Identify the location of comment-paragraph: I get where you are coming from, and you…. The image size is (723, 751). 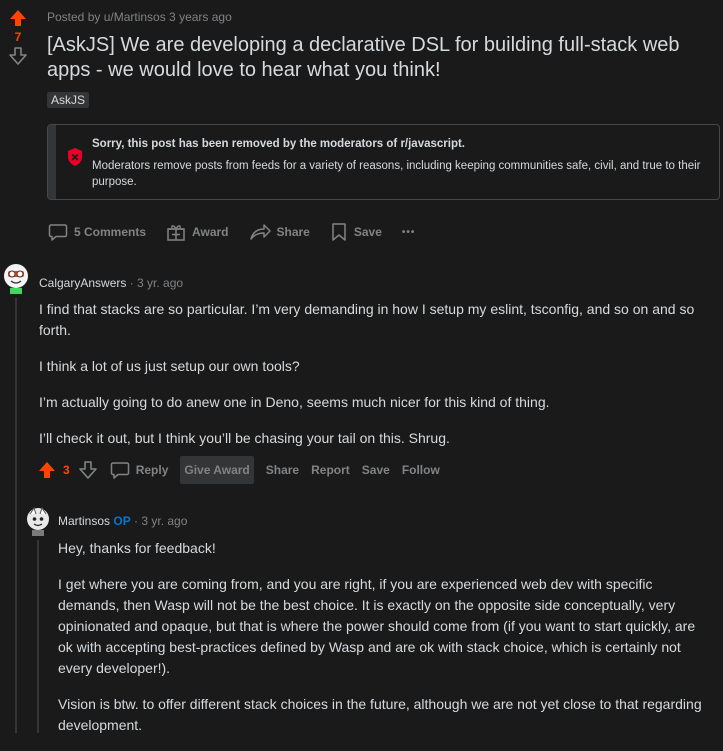
(377, 626).